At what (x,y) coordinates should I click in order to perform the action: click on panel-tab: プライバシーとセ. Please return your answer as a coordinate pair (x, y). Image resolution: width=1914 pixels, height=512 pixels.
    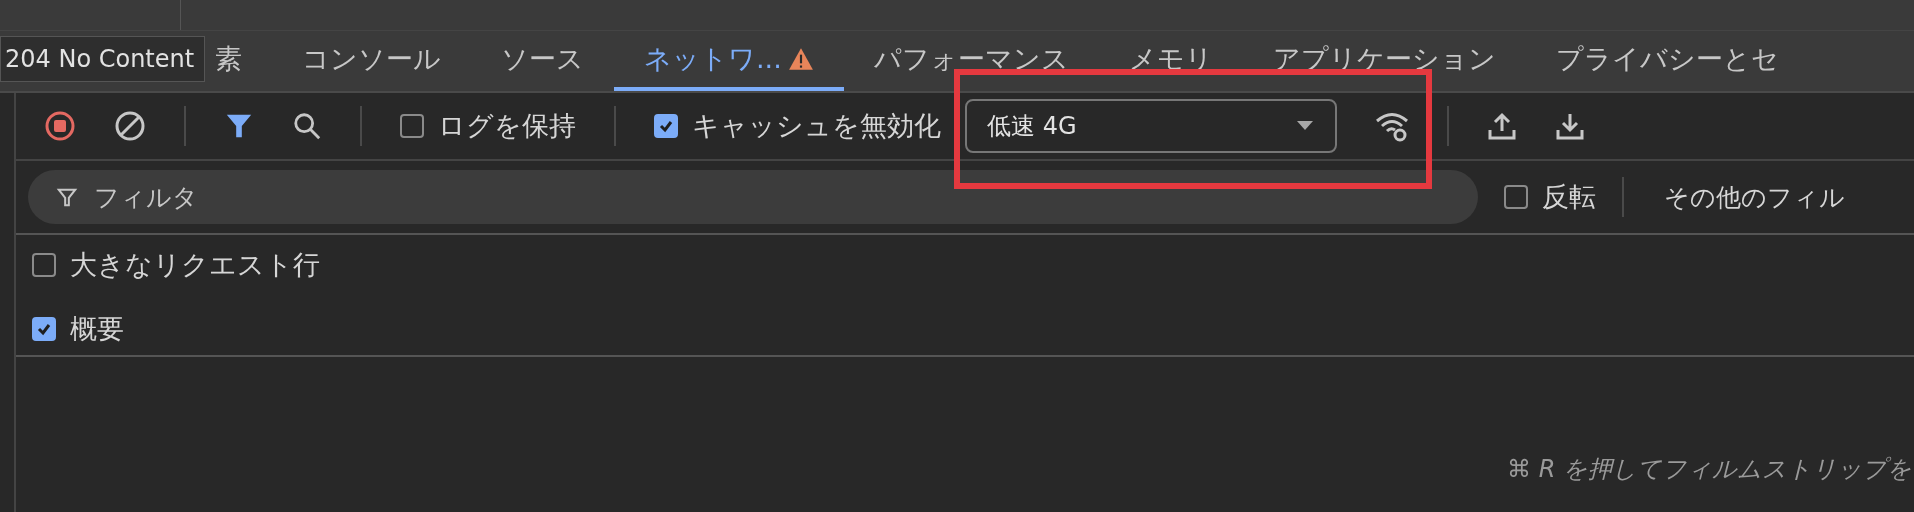
    Looking at the image, I should click on (1667, 61).